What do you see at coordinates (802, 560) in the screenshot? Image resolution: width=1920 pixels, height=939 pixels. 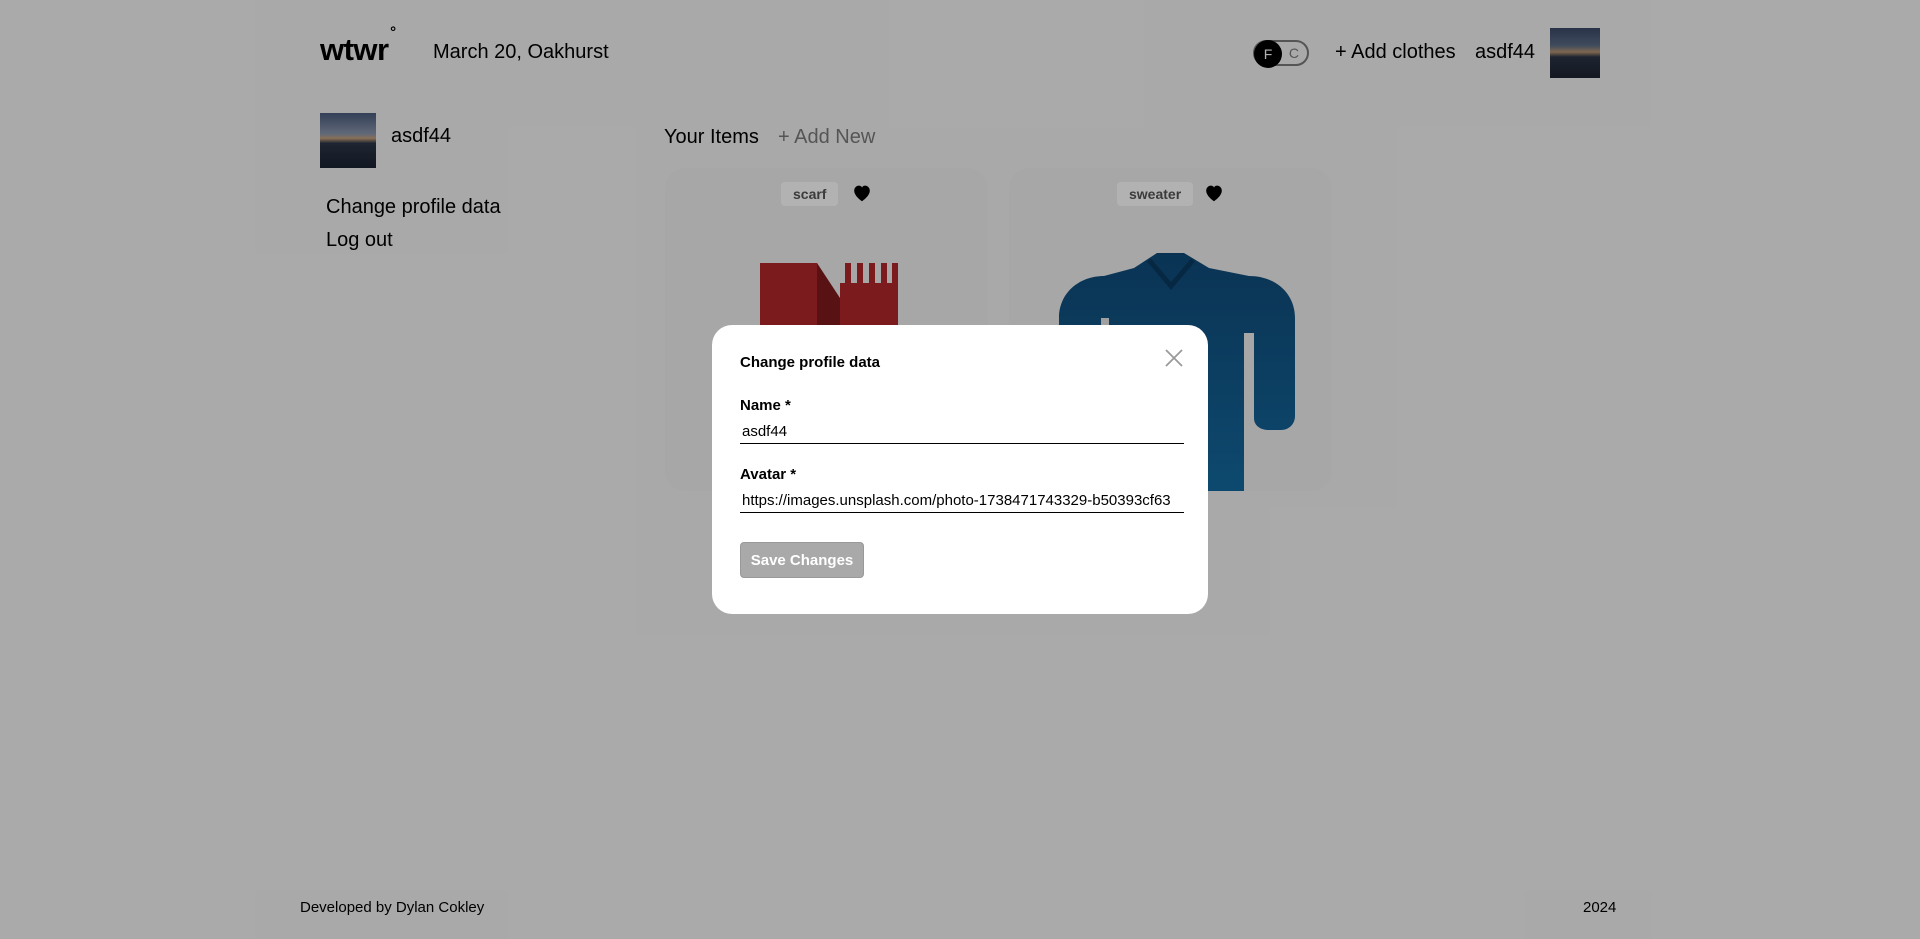 I see `save-changes-button: Save Changes` at bounding box center [802, 560].